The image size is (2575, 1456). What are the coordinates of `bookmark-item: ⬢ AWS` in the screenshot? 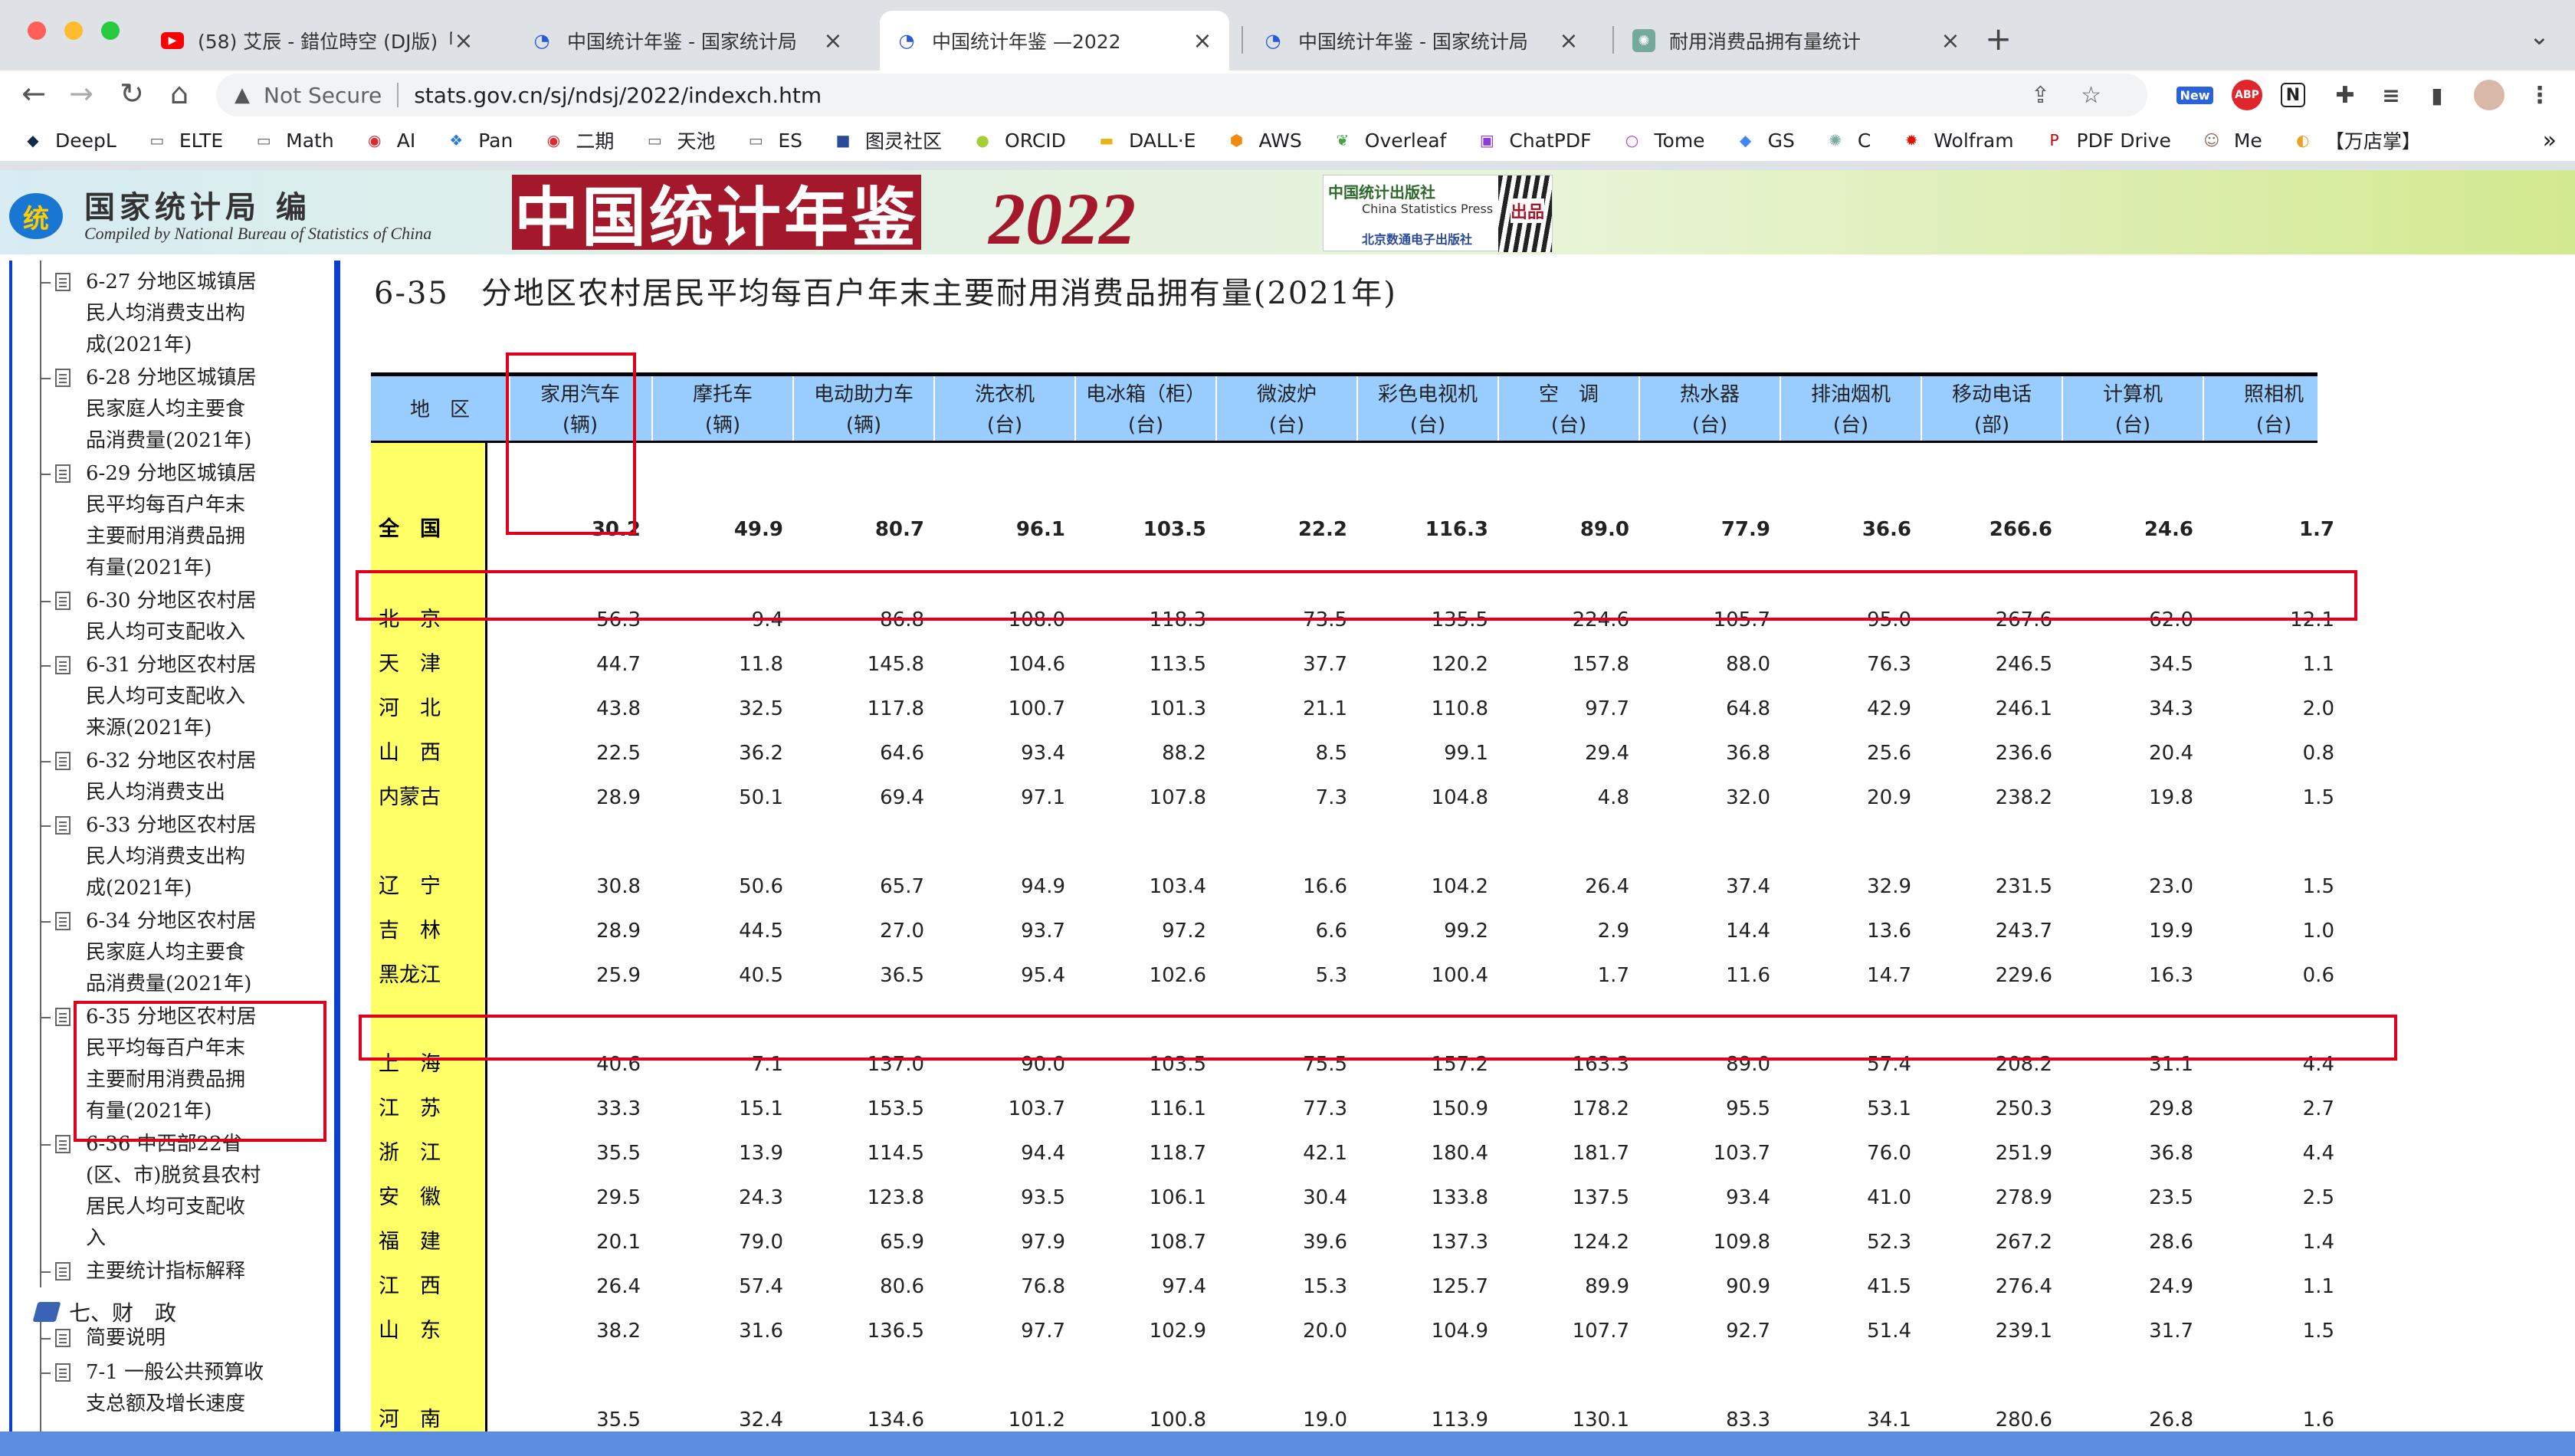 It's located at (1263, 141).